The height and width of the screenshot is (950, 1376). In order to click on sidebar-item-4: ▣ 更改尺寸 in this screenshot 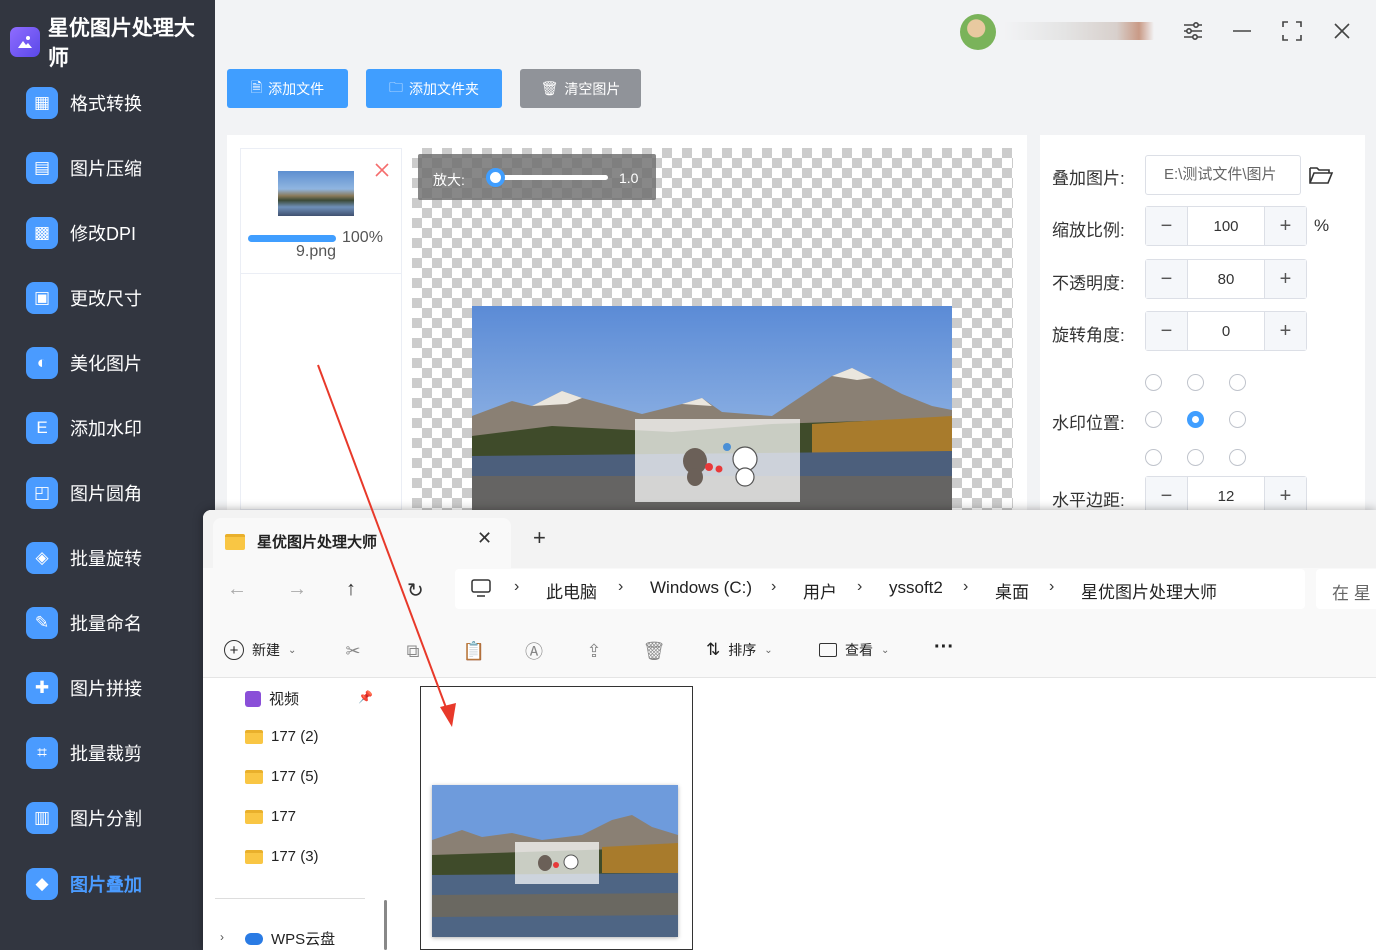, I will do `click(116, 298)`.